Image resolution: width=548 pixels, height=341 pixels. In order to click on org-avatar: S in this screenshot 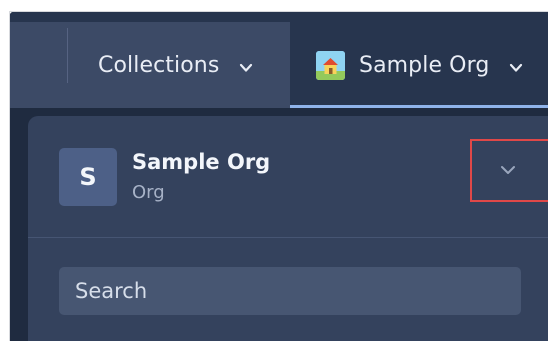, I will do `click(88, 177)`.